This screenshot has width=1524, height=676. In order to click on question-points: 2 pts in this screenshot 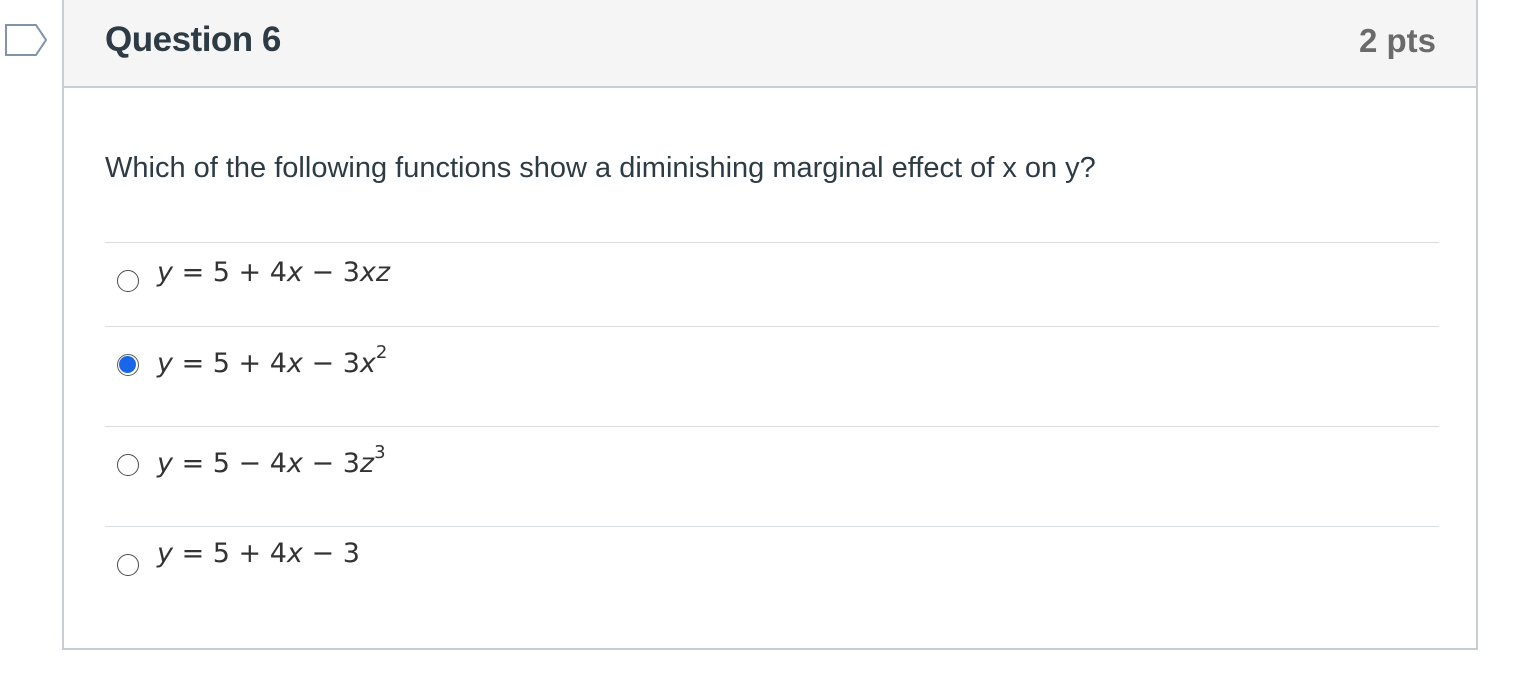, I will do `click(1397, 40)`.